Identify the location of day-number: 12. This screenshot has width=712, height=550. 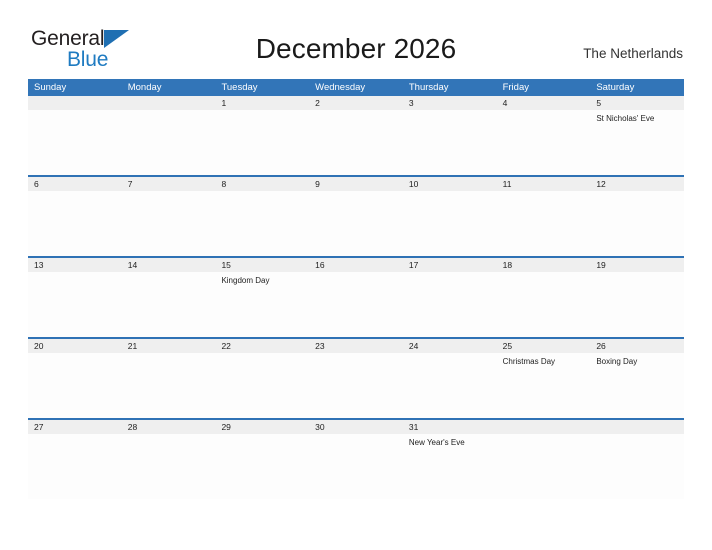
(637, 184).